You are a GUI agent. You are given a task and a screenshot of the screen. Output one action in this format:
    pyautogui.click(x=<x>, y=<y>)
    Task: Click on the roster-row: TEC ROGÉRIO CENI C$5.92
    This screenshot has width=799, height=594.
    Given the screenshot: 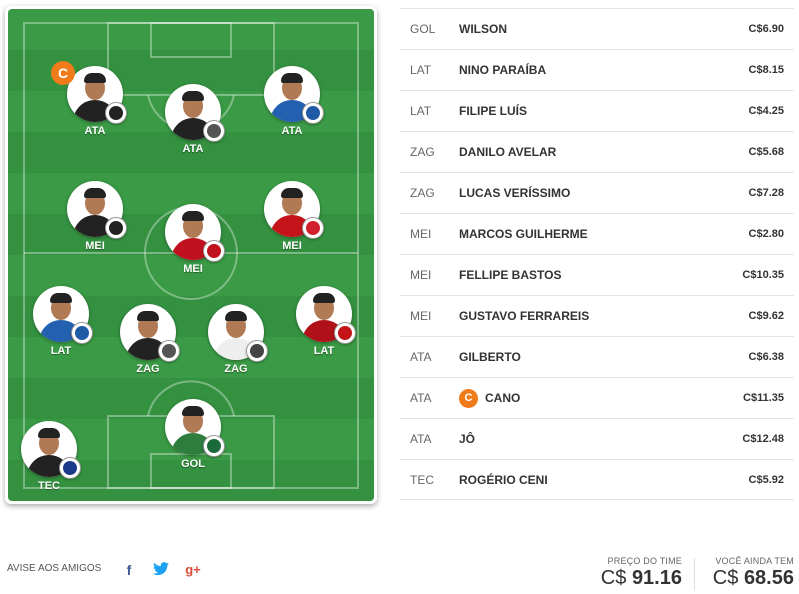 What is the action you would take?
    pyautogui.click(x=597, y=479)
    